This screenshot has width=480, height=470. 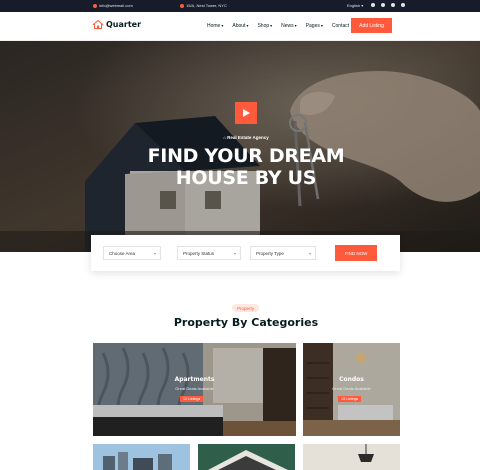 I want to click on nav-about: About, so click(x=240, y=26).